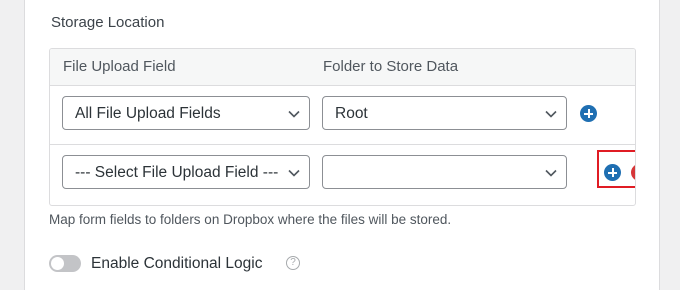 The image size is (680, 290). I want to click on folder-value: Root, so click(351, 113).